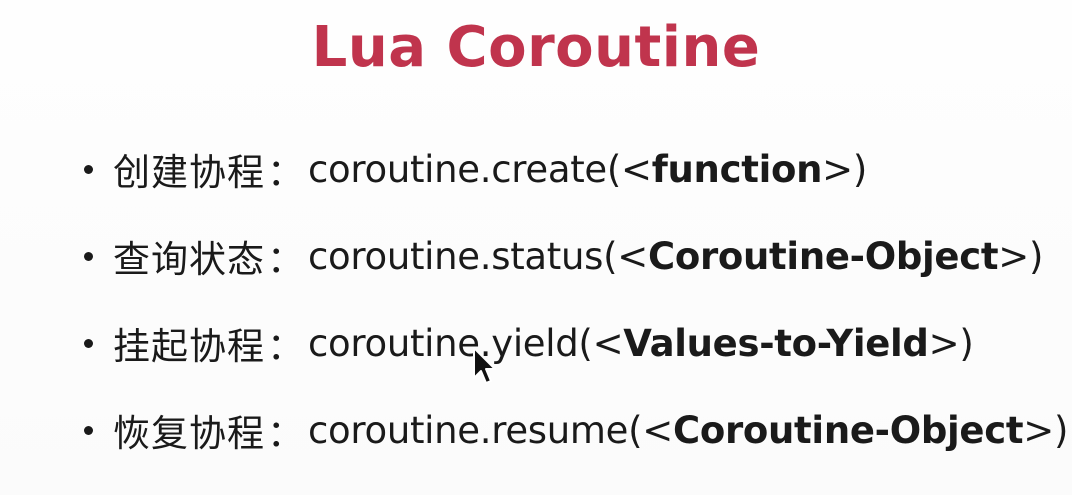 Image resolution: width=1072 pixels, height=495 pixels. What do you see at coordinates (478, 256) in the screenshot?
I see `code-prefix: coroutine.status(<` at bounding box center [478, 256].